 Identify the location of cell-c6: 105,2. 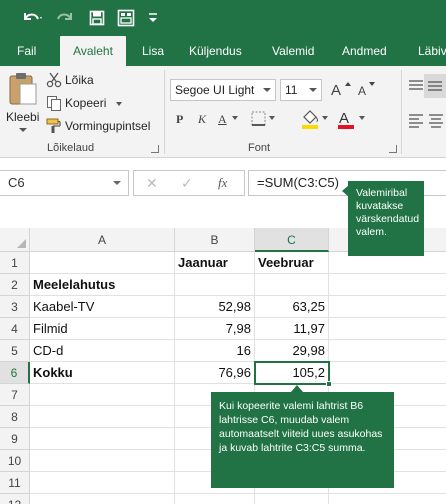
(292, 373).